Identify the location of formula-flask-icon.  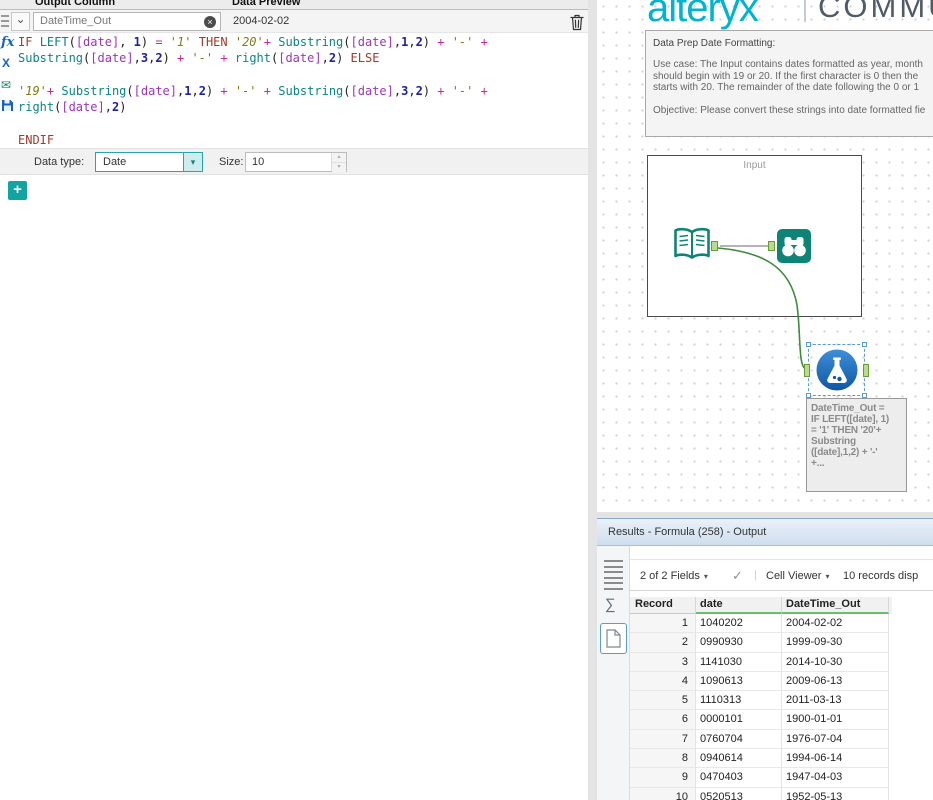
(837, 370).